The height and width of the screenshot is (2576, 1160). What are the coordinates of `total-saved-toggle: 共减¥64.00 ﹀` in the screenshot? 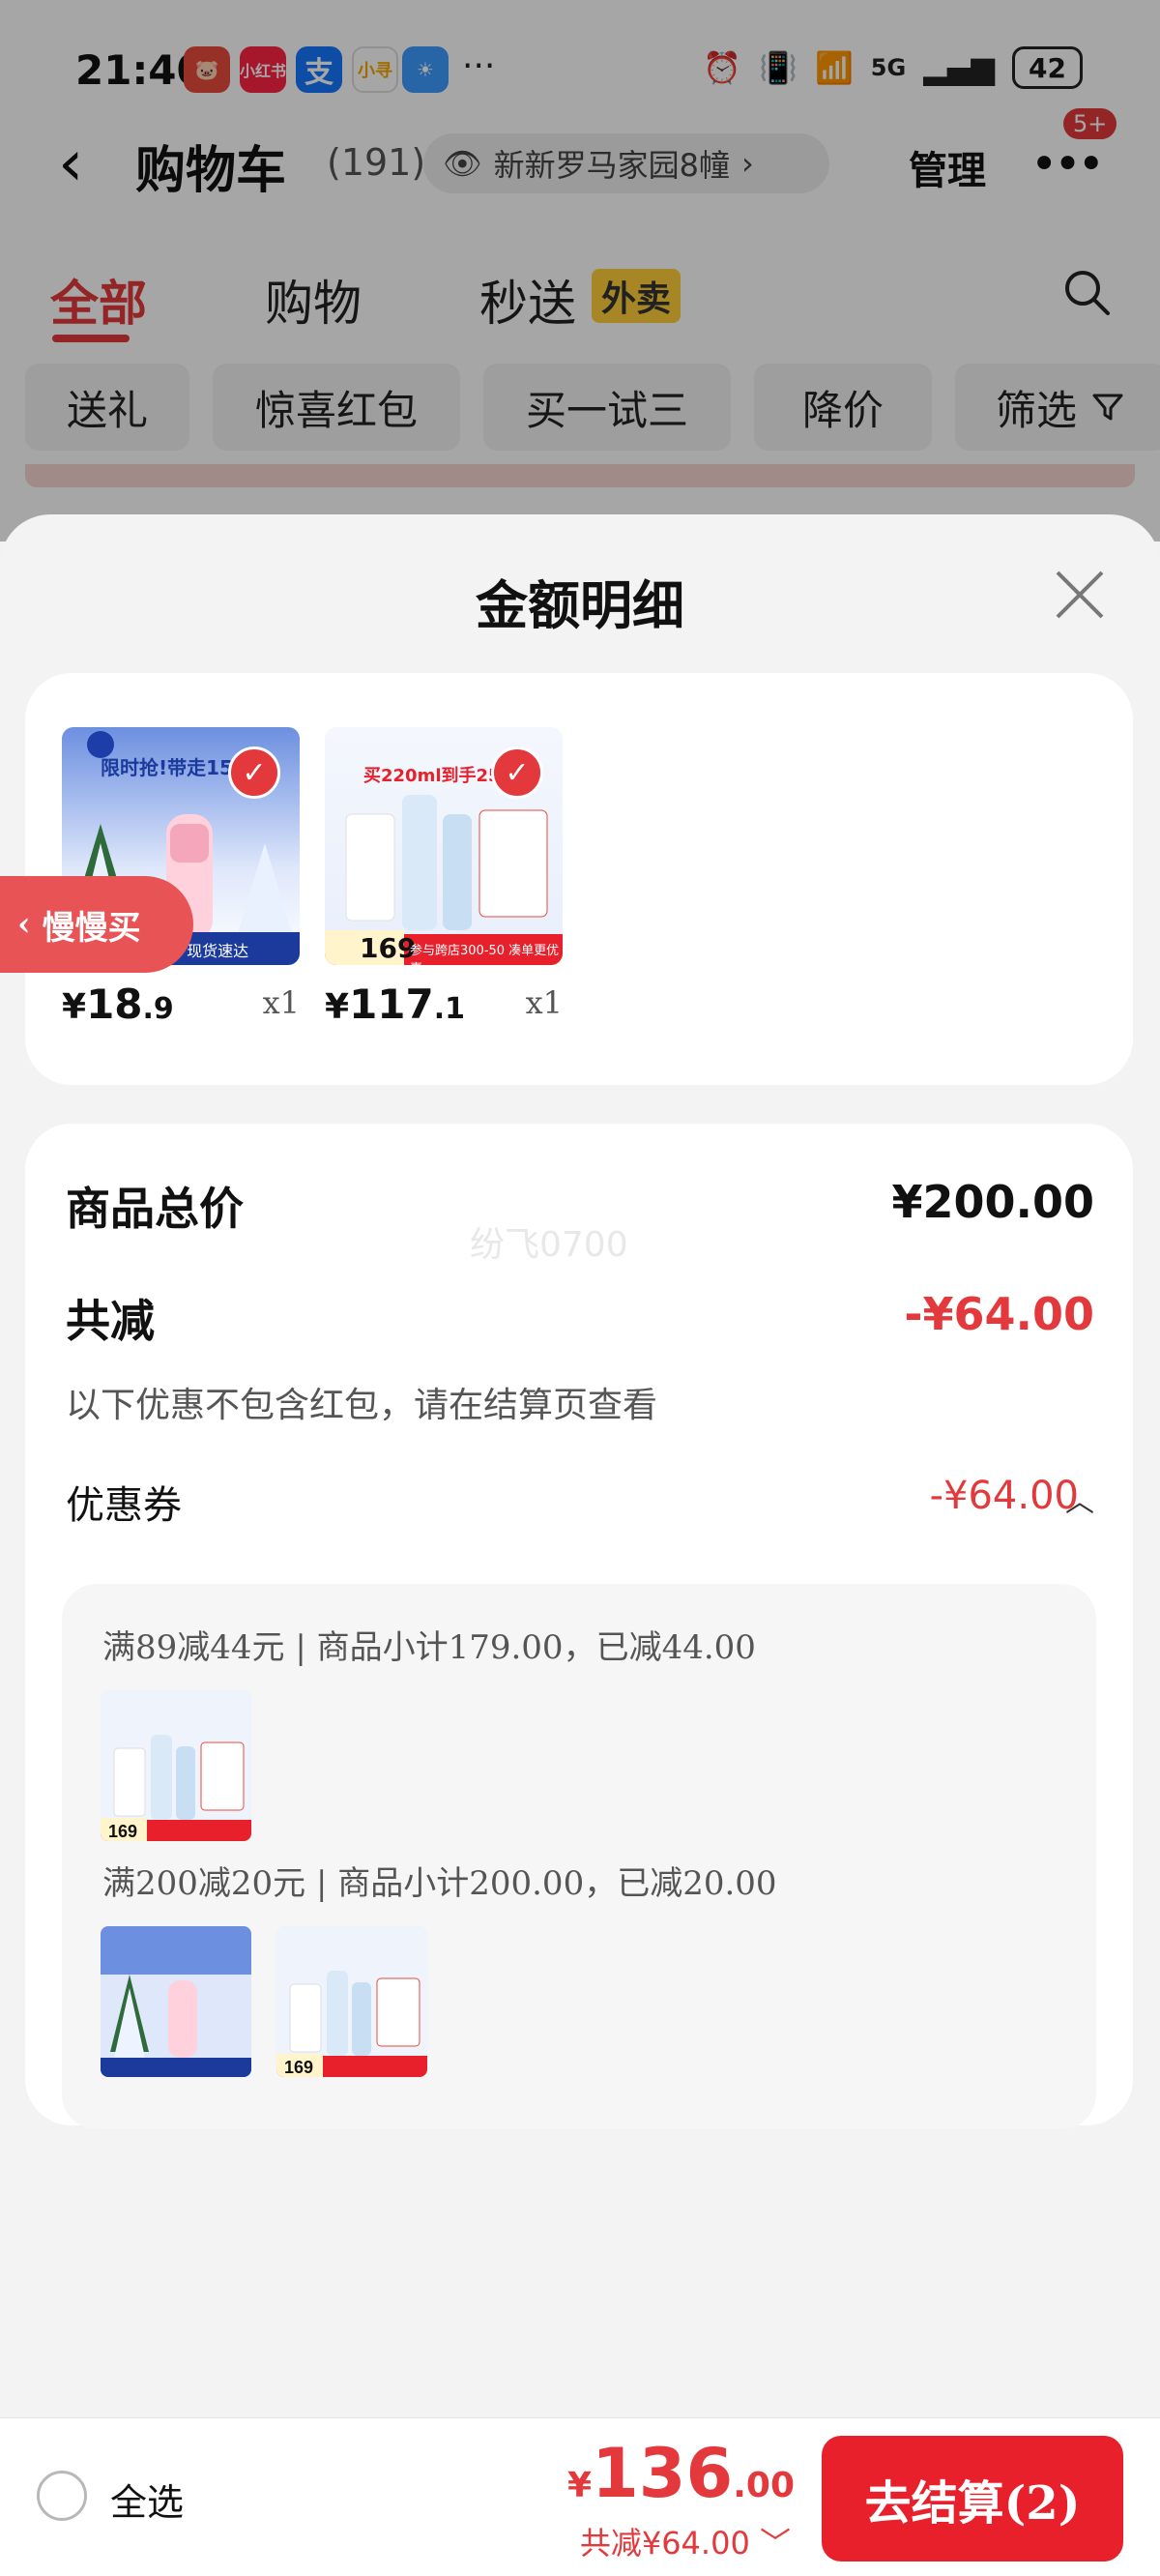 It's located at (685, 2541).